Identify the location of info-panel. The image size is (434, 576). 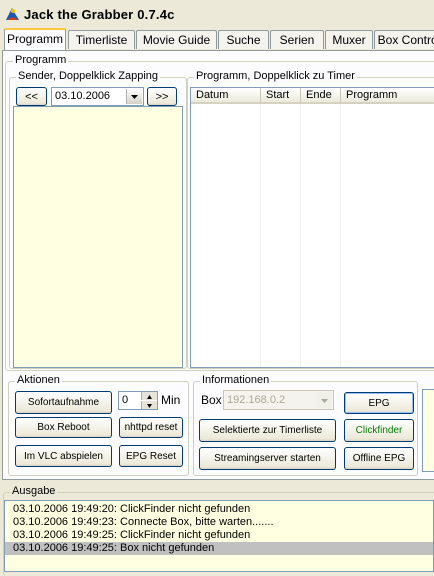
(428, 430).